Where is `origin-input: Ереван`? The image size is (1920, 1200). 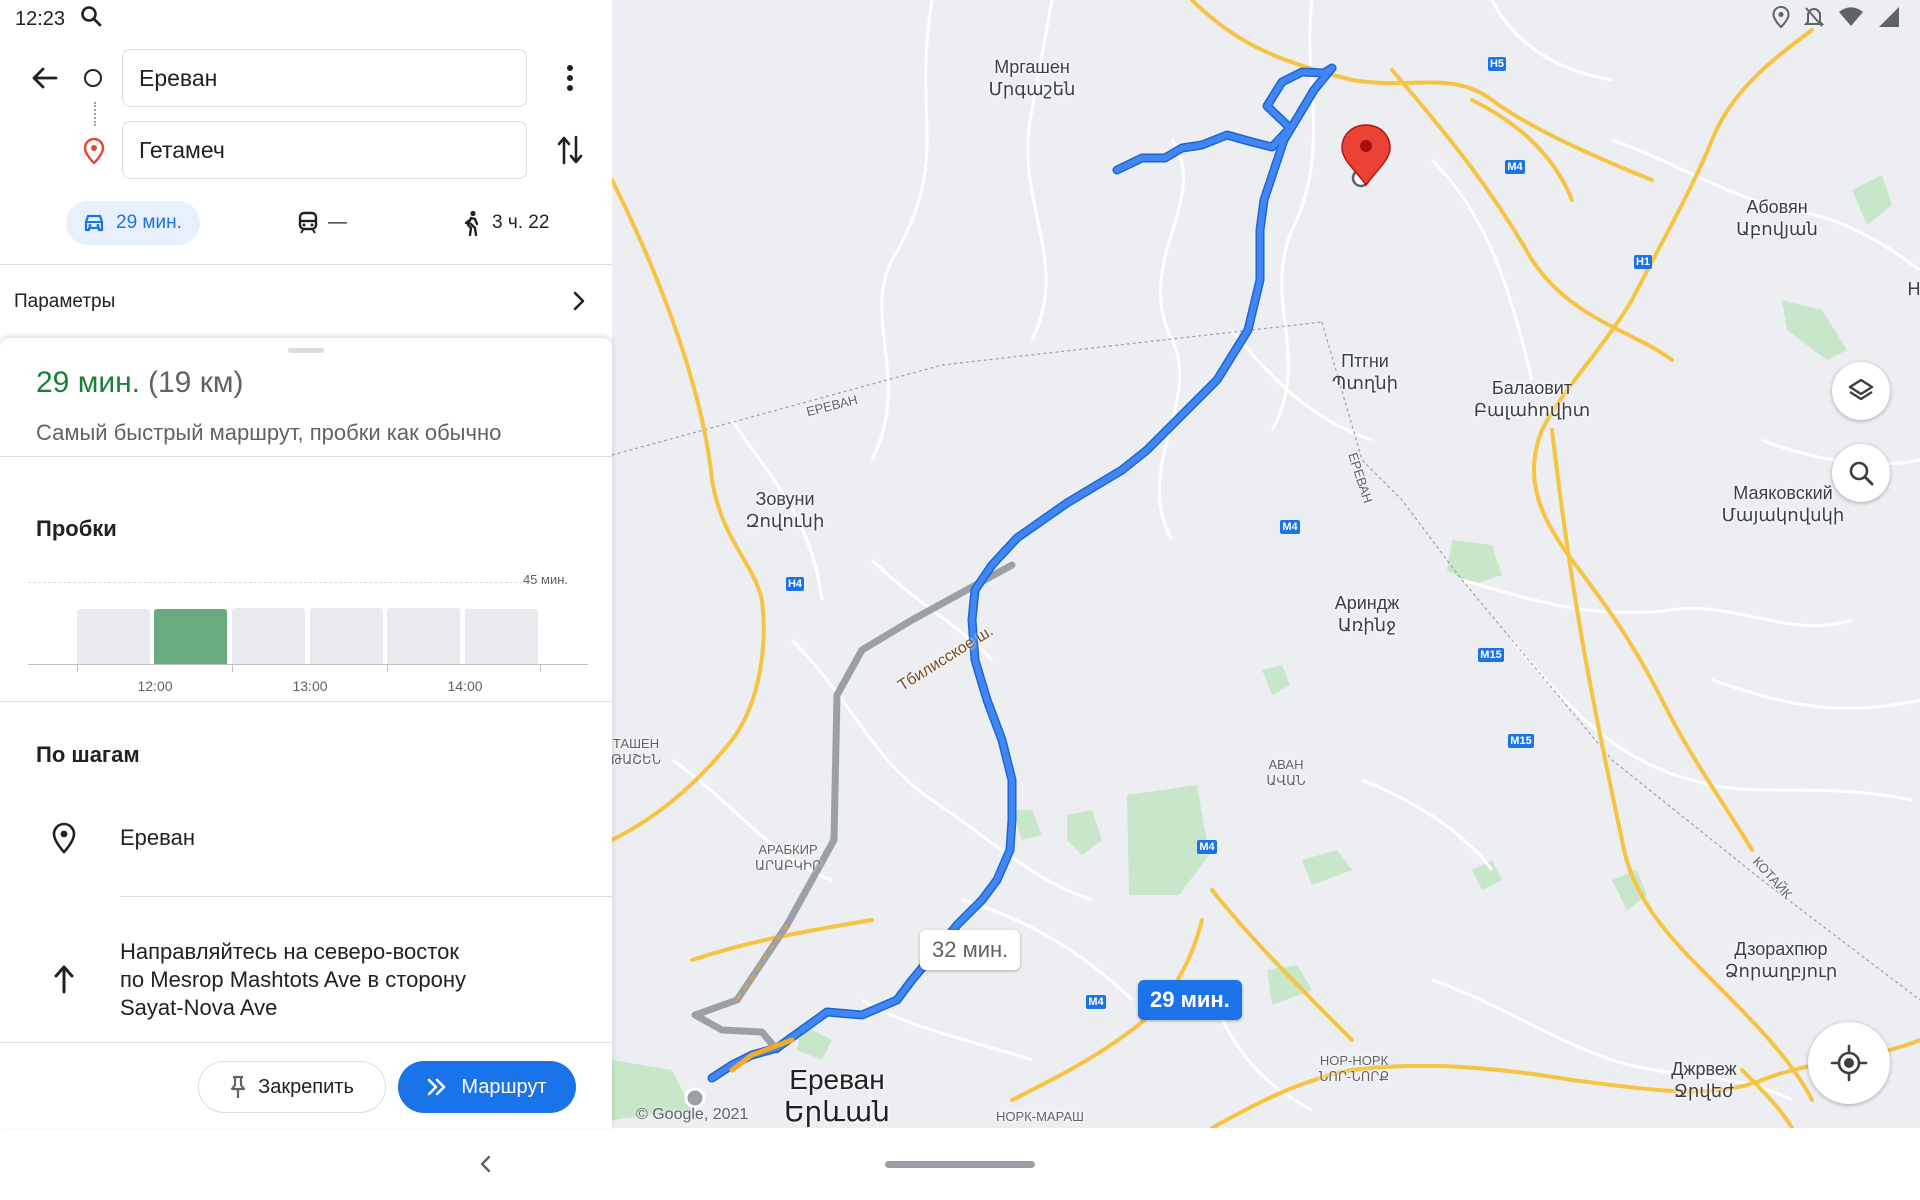
origin-input: Ереван is located at coordinates (324, 78).